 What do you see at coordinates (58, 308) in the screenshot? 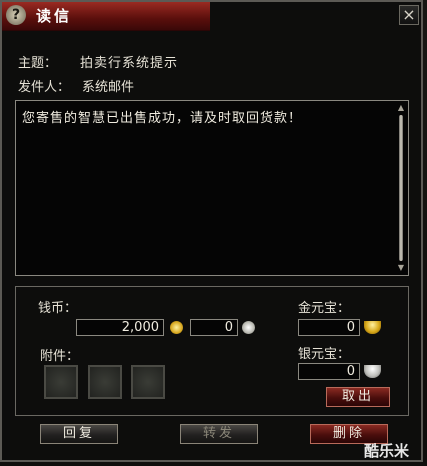
I see `money-label: 钱币：` at bounding box center [58, 308].